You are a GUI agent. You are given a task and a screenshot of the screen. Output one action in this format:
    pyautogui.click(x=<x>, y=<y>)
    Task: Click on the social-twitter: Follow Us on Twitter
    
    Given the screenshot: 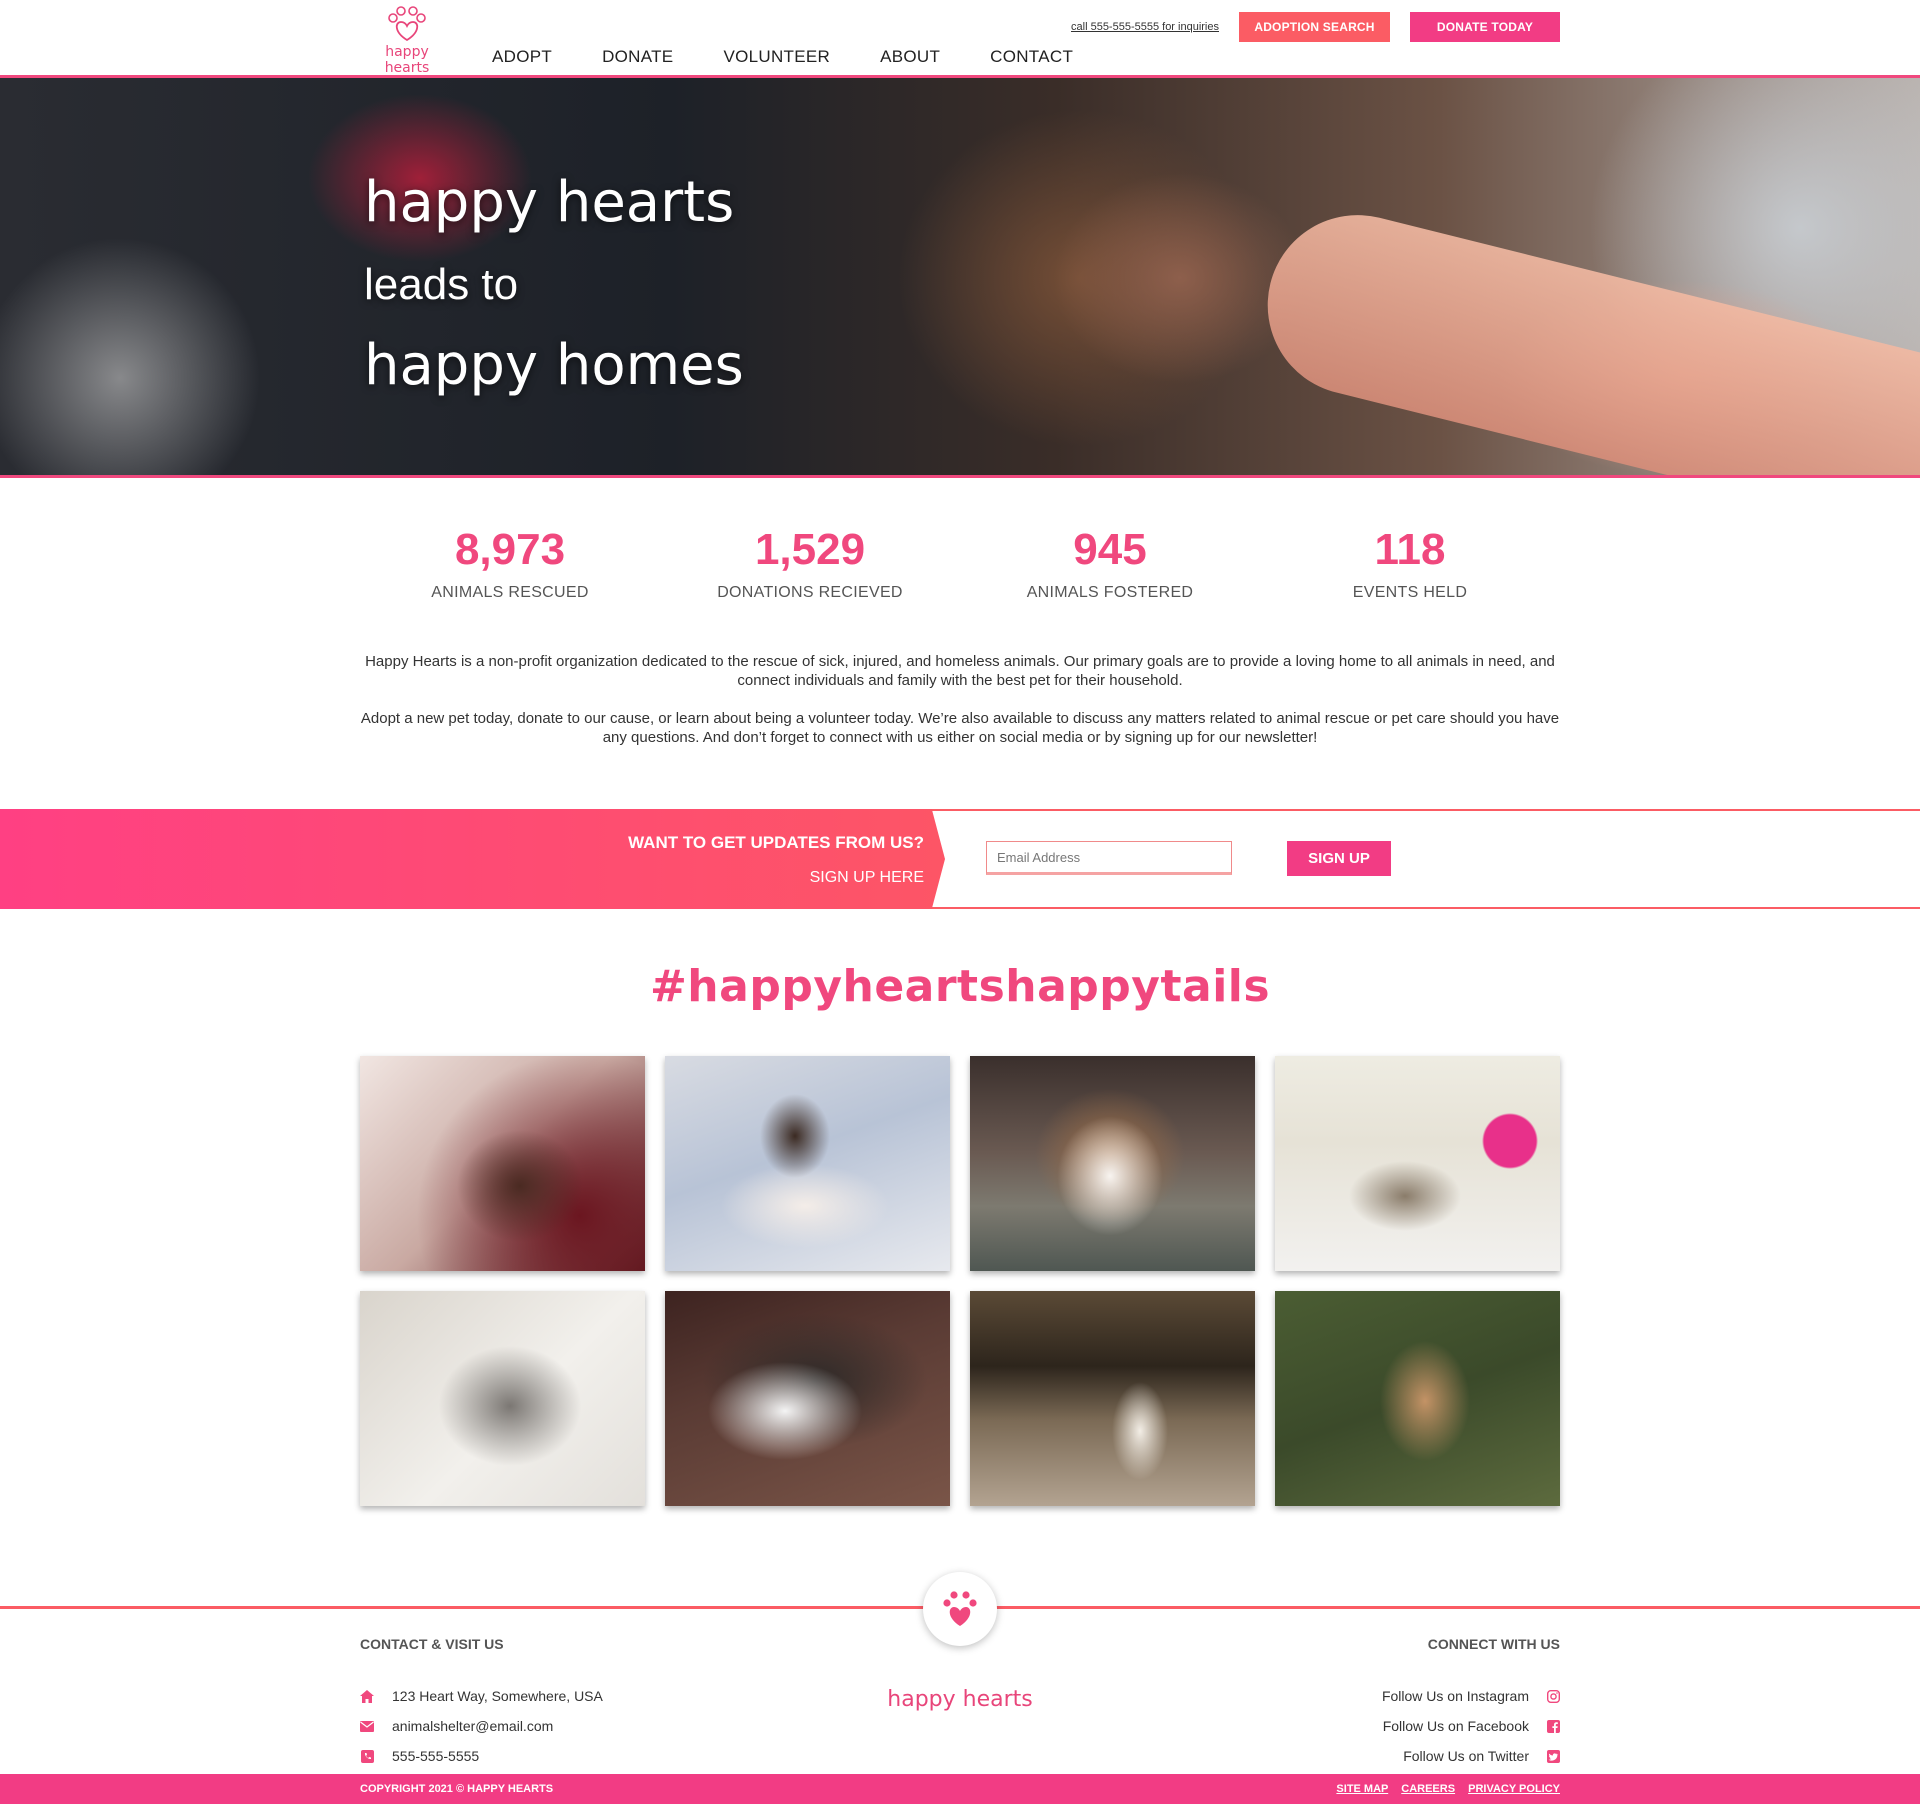 What is the action you would take?
    pyautogui.click(x=1471, y=1756)
    